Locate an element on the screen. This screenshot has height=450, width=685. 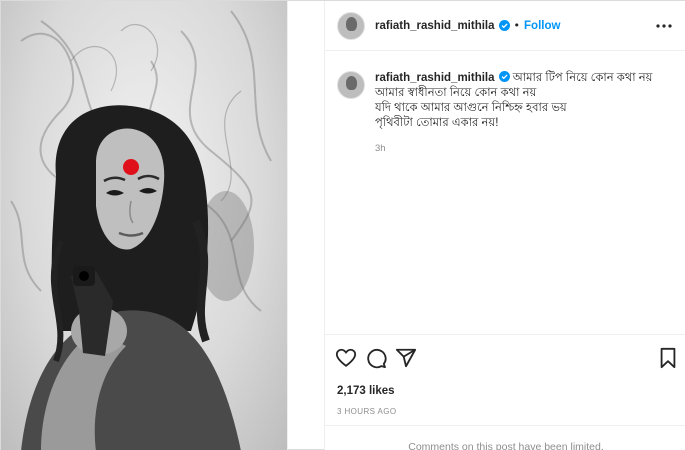
post-header: rafiath_rashid_mithila • Follow is located at coordinates (505, 26).